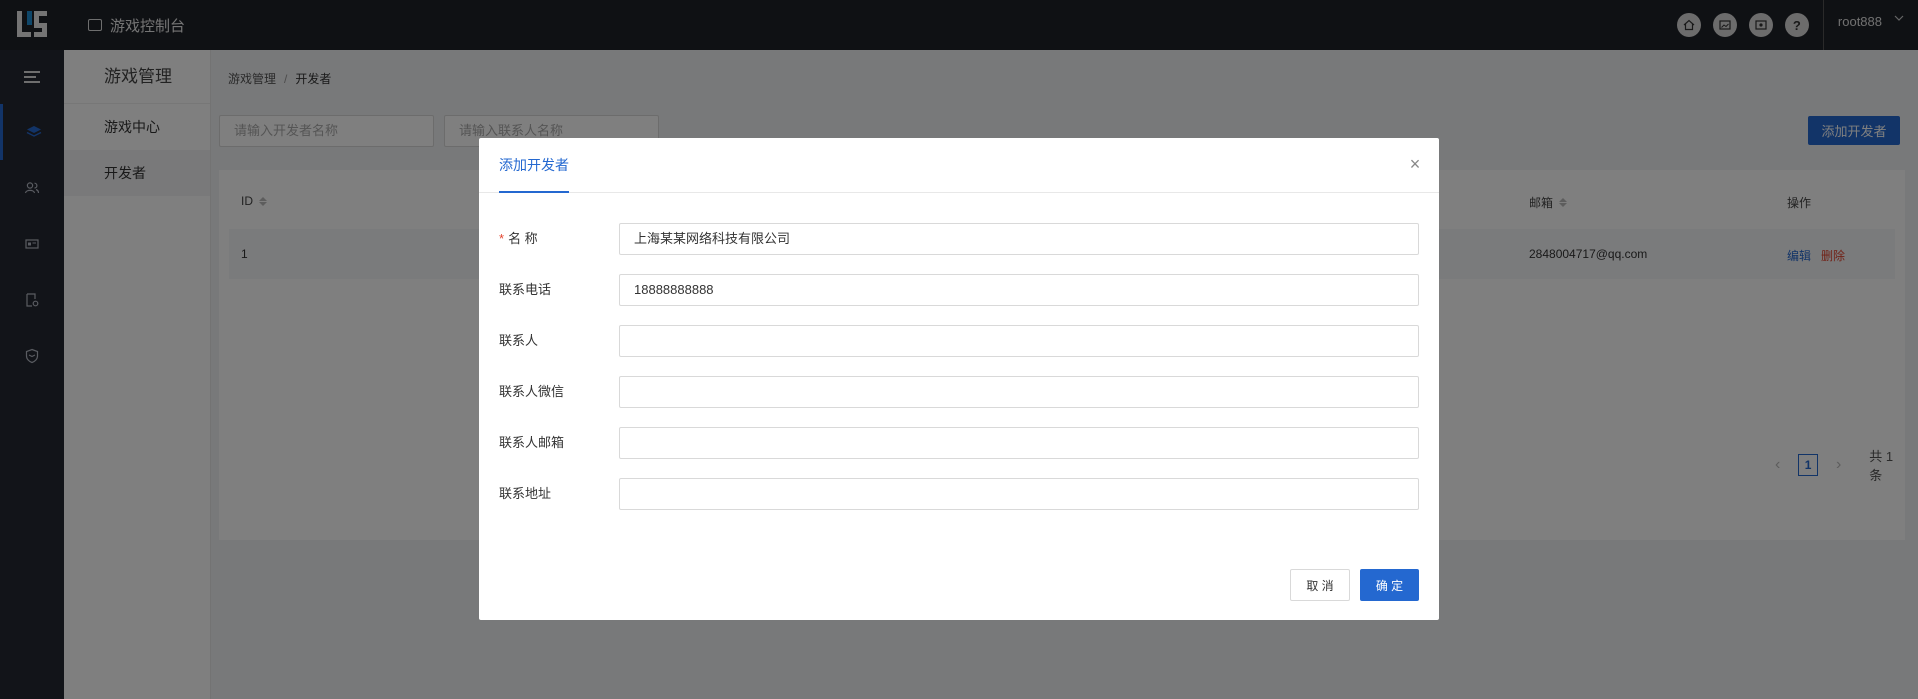  I want to click on form-row-address: 联系地址, so click(959, 494).